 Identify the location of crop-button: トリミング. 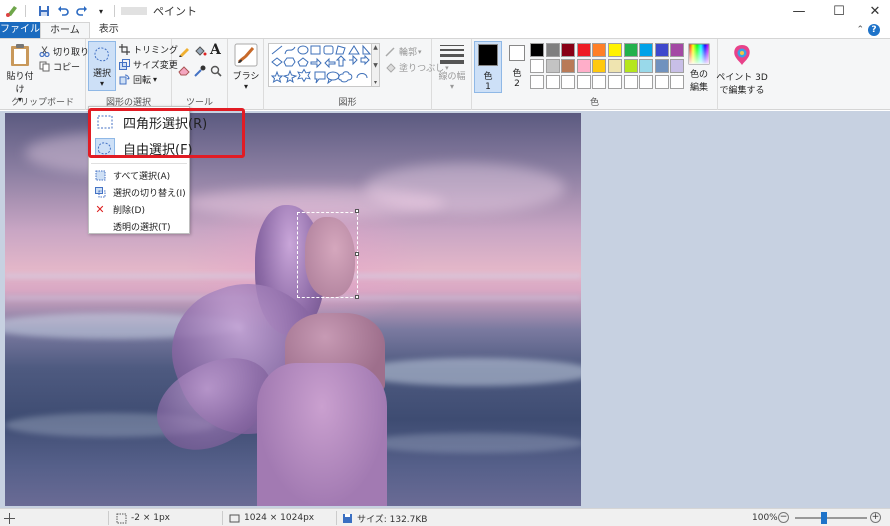
(148, 49).